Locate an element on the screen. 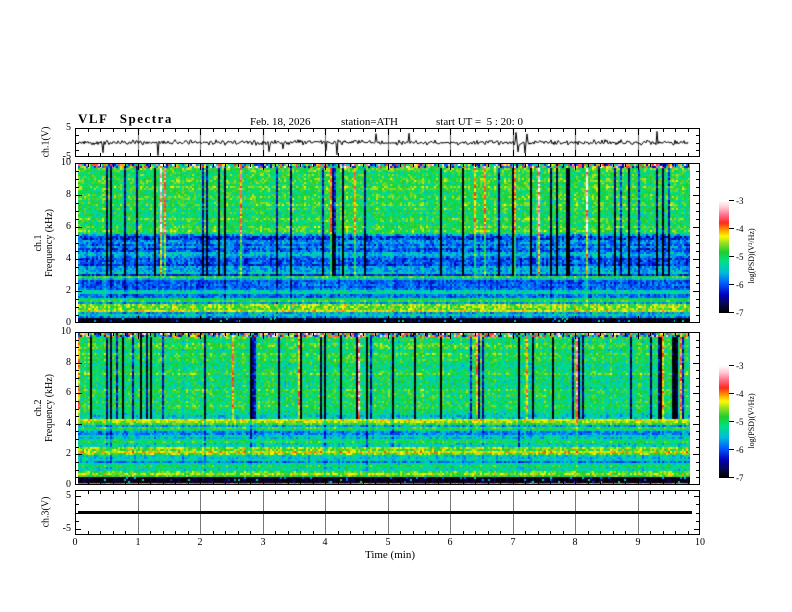 This screenshot has width=792, height=612. freq-tick-label: 0 is located at coordinates (68, 322).